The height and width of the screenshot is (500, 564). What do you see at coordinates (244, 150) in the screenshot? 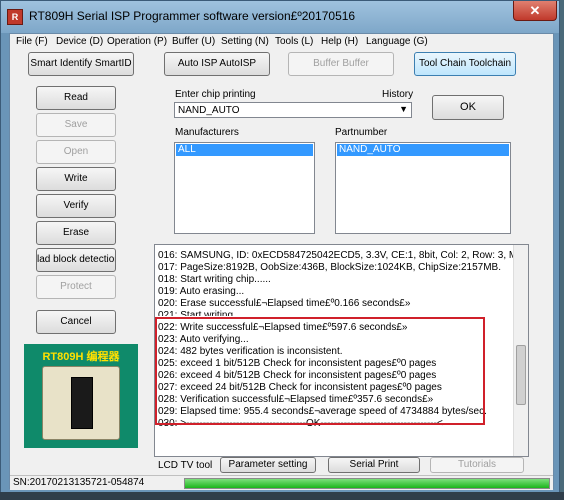
I see `list-item: ALL` at bounding box center [244, 150].